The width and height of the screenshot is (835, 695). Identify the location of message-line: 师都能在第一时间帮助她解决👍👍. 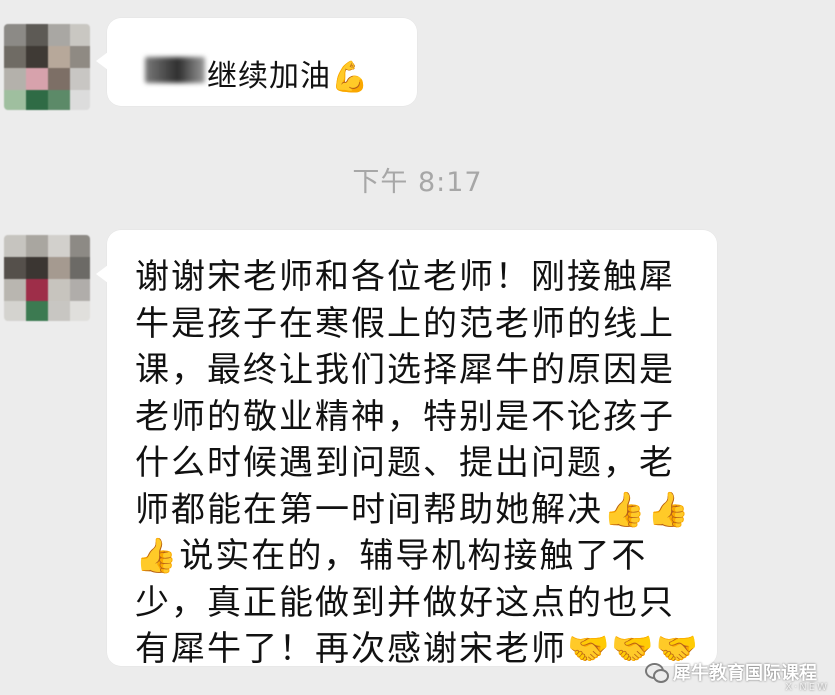
(413, 509).